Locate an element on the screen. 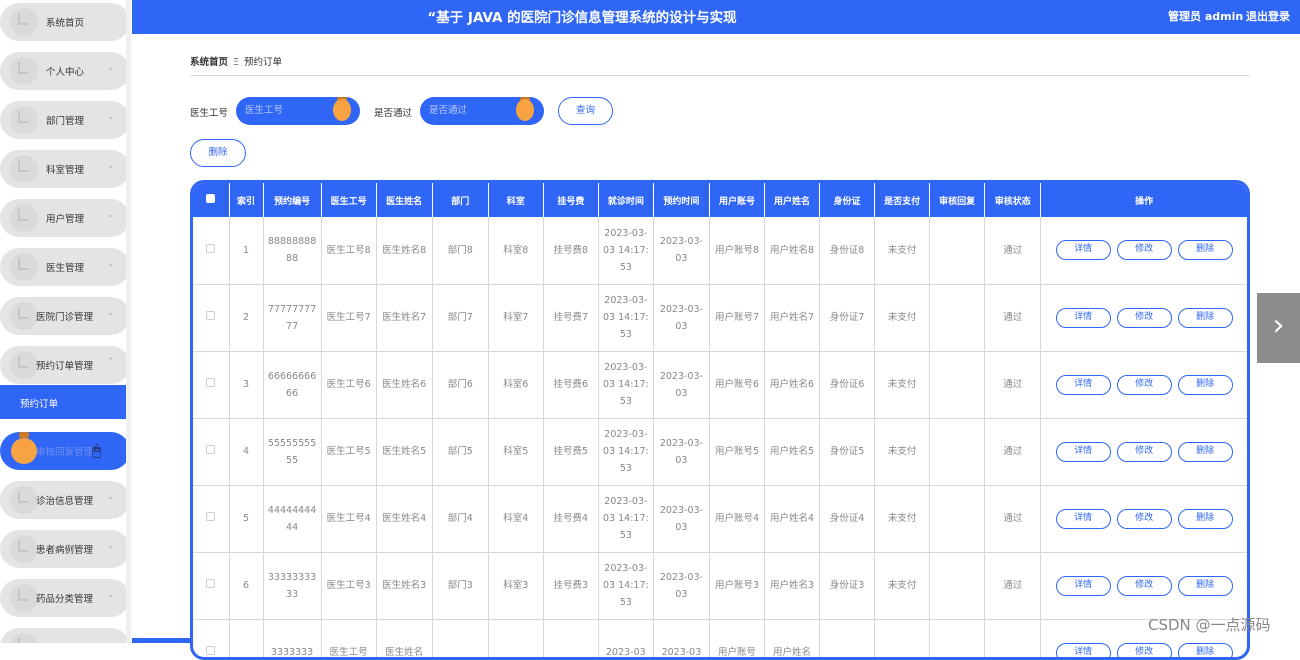 This screenshot has width=1300, height=660. table-cell: 1 is located at coordinates (246, 250).